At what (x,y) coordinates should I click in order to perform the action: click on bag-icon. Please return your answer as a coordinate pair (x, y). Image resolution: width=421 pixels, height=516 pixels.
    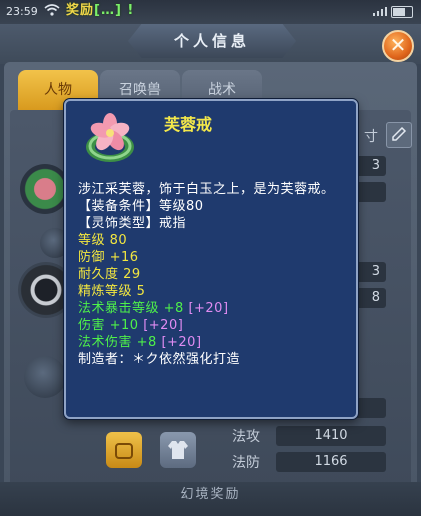
    Looking at the image, I should click on (124, 451).